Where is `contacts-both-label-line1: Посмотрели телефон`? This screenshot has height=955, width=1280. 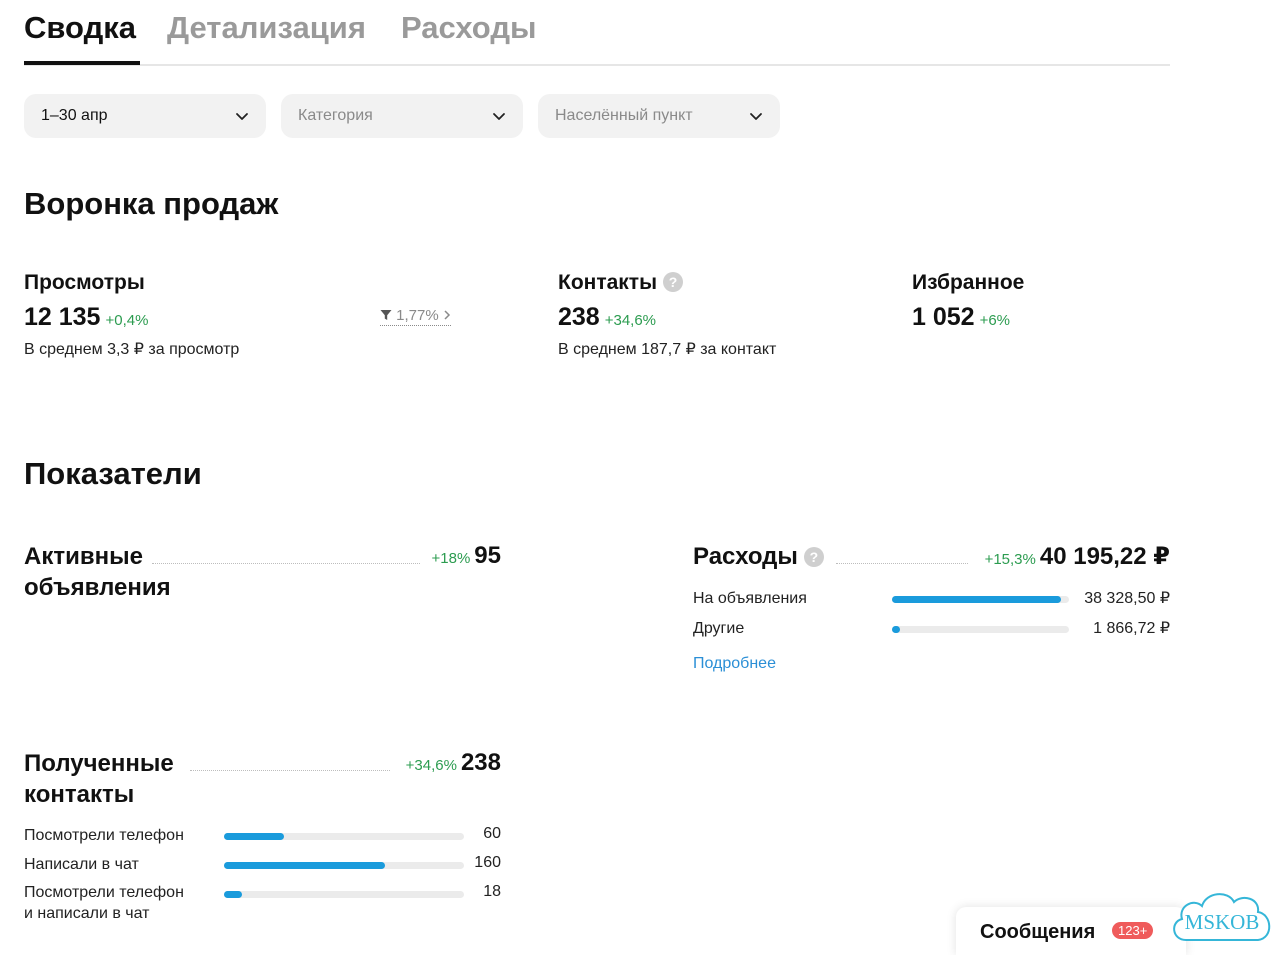 contacts-both-label-line1: Посмотрели телефон is located at coordinates (104, 892).